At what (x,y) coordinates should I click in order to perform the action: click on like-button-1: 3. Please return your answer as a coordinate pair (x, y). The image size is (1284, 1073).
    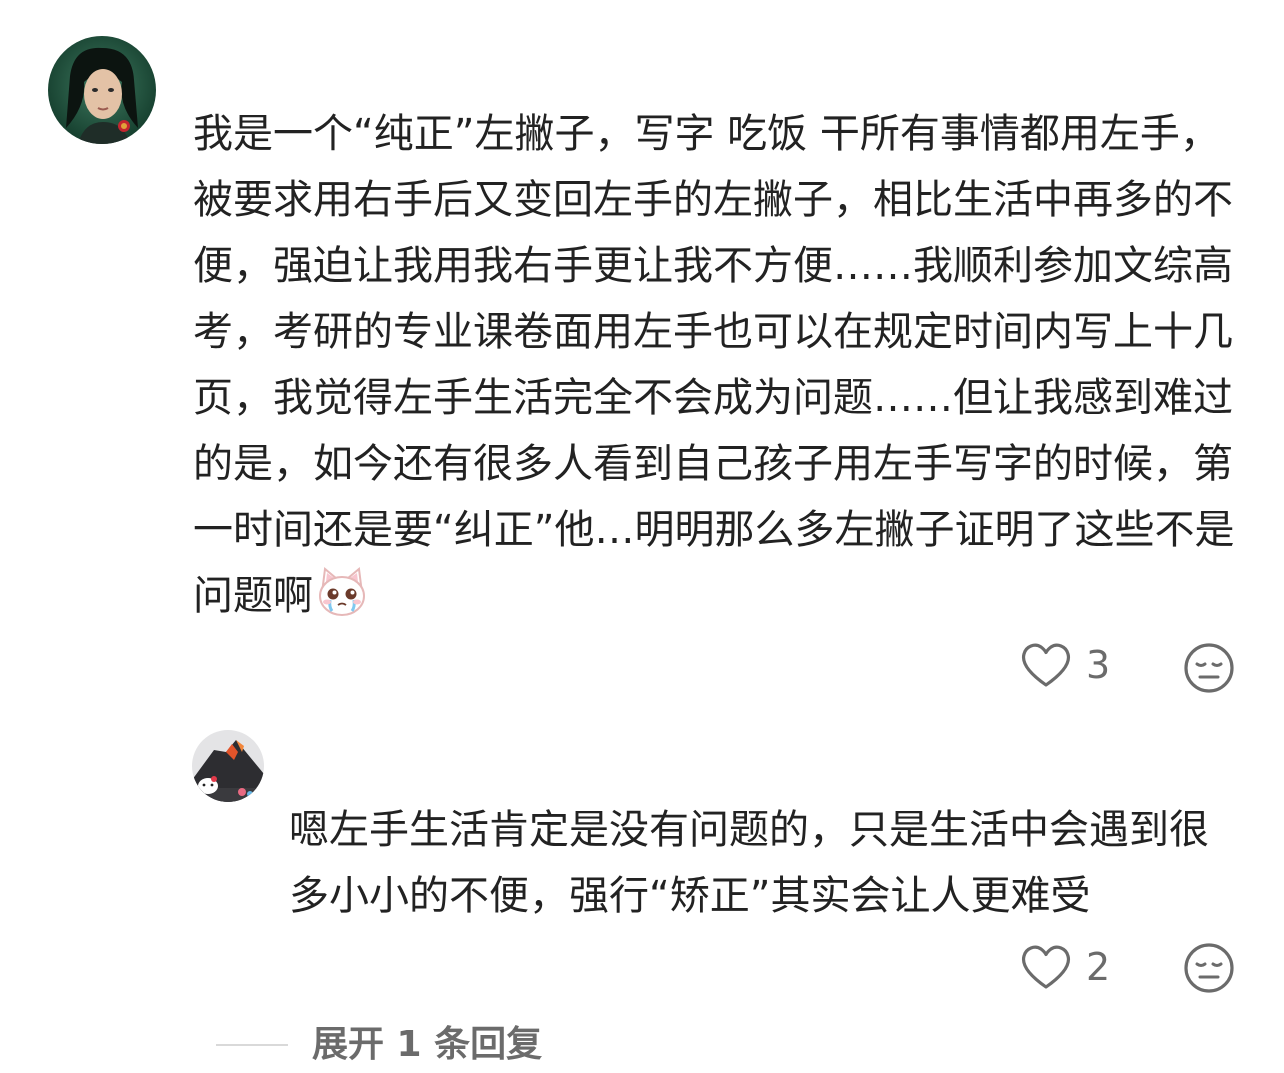
    Looking at the image, I should click on (1065, 665).